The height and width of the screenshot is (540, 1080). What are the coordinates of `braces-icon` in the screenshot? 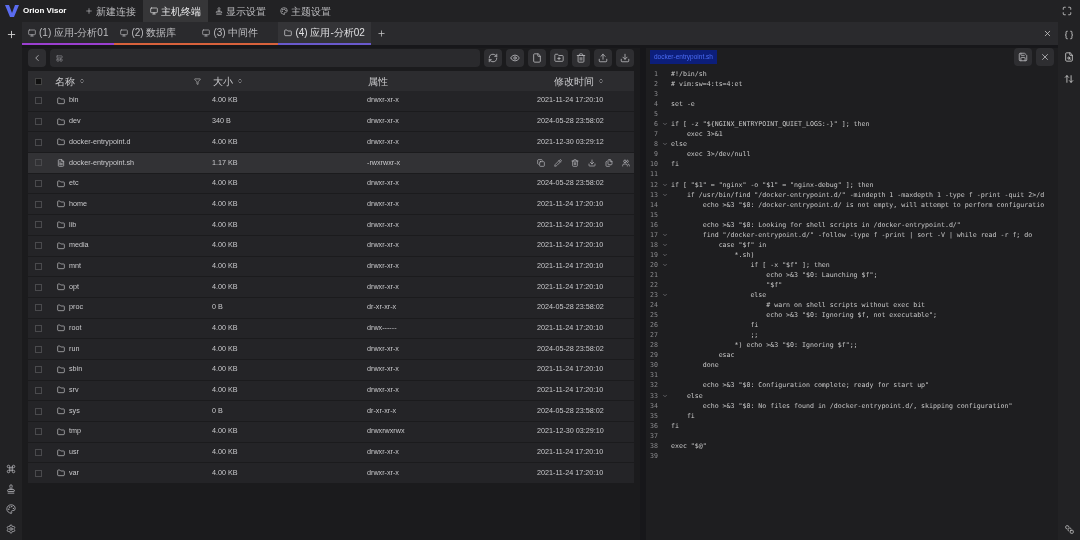 It's located at (1069, 35).